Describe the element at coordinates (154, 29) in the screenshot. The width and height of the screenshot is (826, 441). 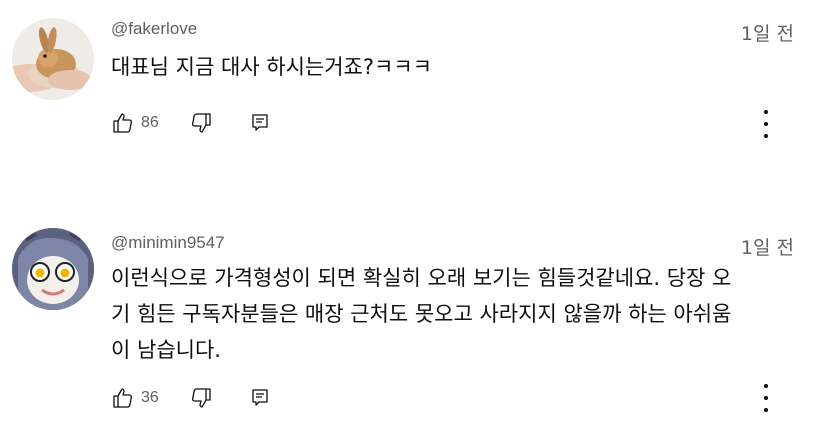
I see `comment-author: @fakerlove` at that location.